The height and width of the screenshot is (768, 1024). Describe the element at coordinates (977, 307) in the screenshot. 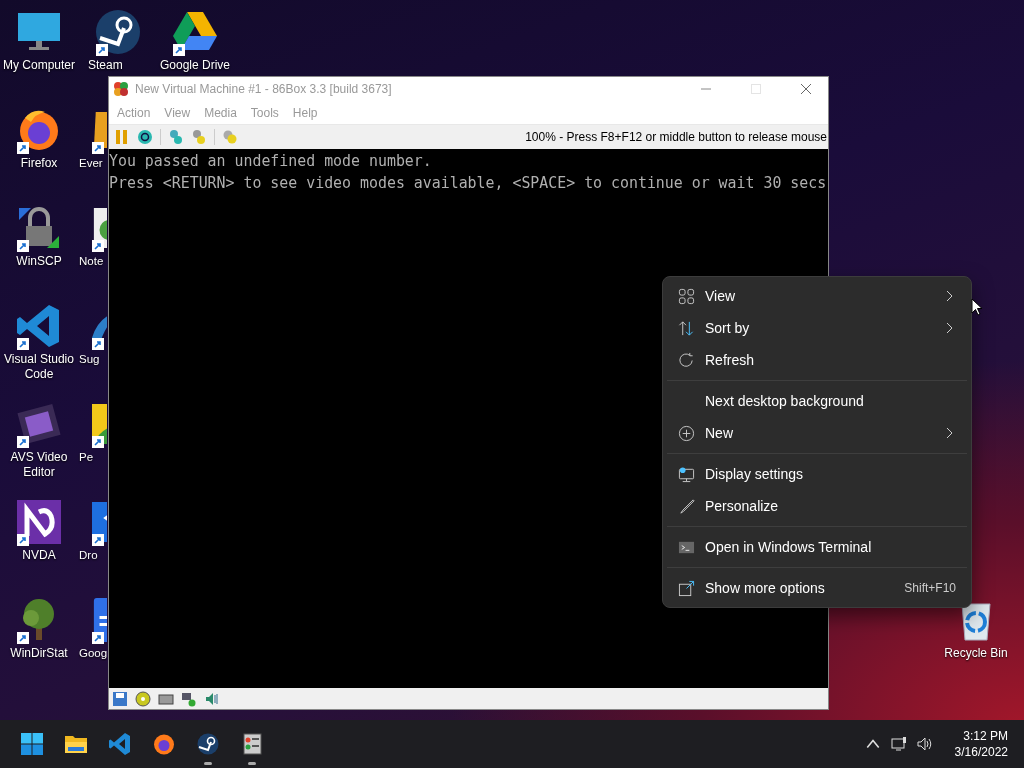

I see `cursor-icon` at that location.